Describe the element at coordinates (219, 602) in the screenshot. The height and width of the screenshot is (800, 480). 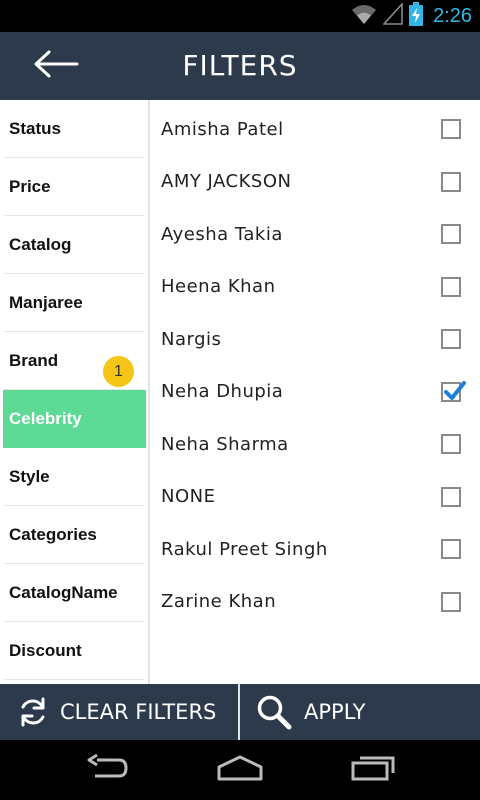
I see `option-label: Zarine Khan` at that location.